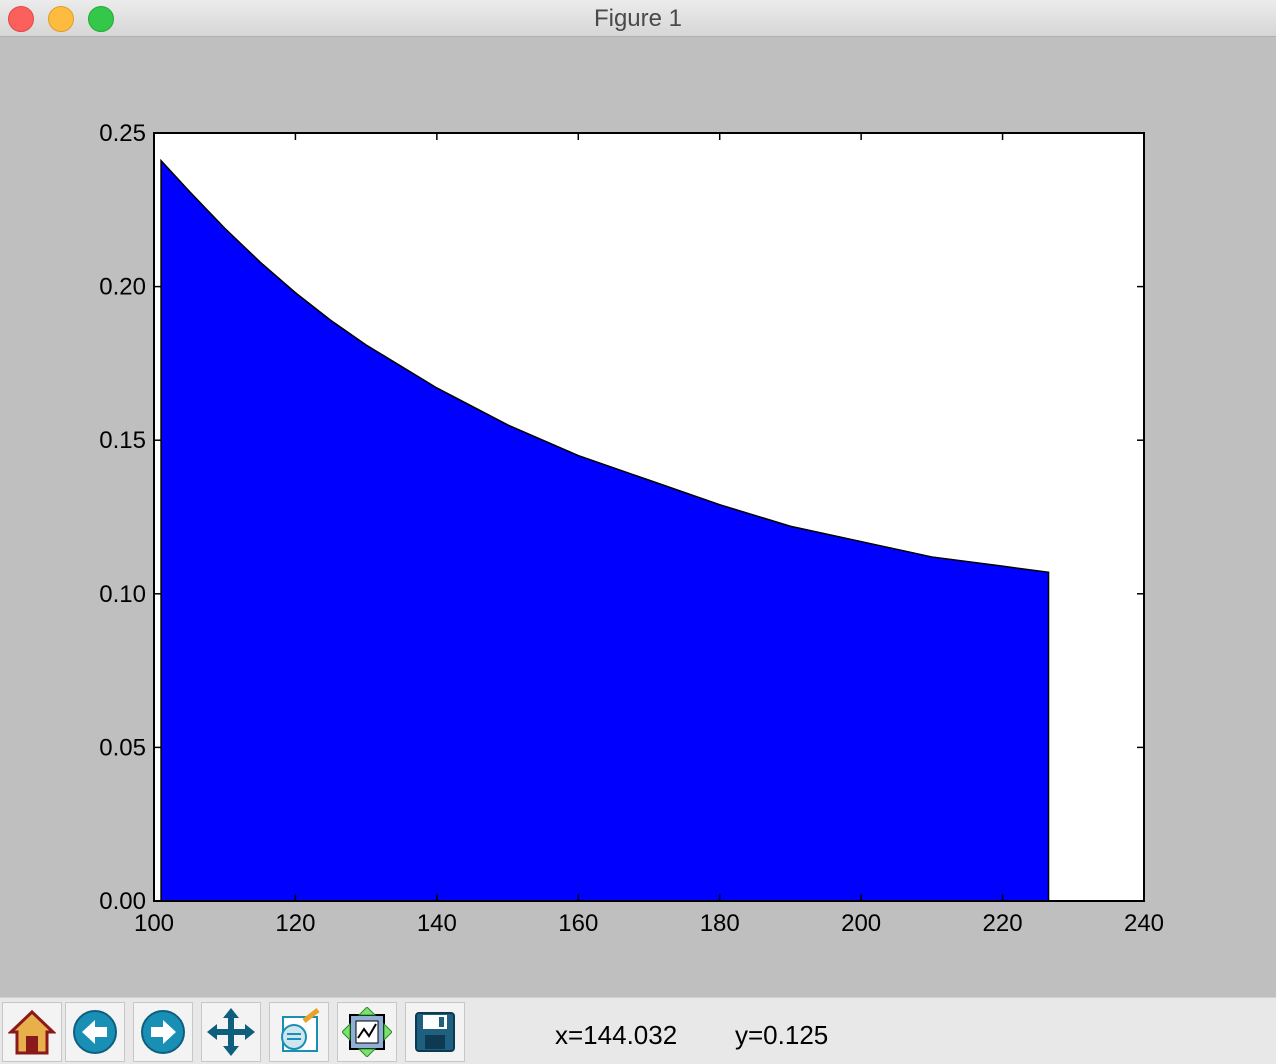 This screenshot has width=1276, height=1064. I want to click on x-tick-label: 220, so click(1003, 923).